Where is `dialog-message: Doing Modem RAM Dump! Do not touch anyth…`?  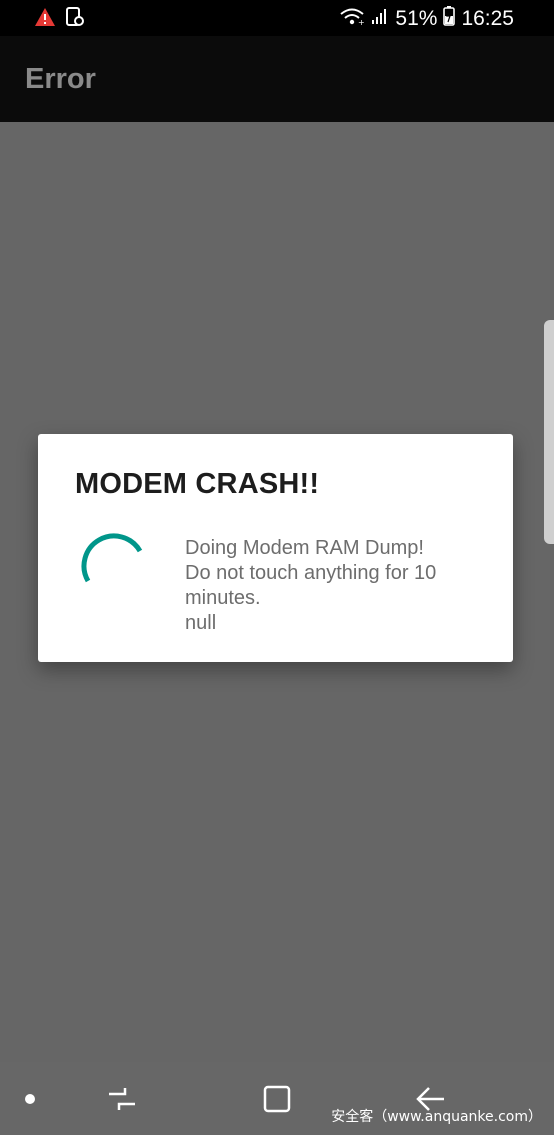 dialog-message: Doing Modem RAM Dump! Do not touch anyth… is located at coordinates (311, 585).